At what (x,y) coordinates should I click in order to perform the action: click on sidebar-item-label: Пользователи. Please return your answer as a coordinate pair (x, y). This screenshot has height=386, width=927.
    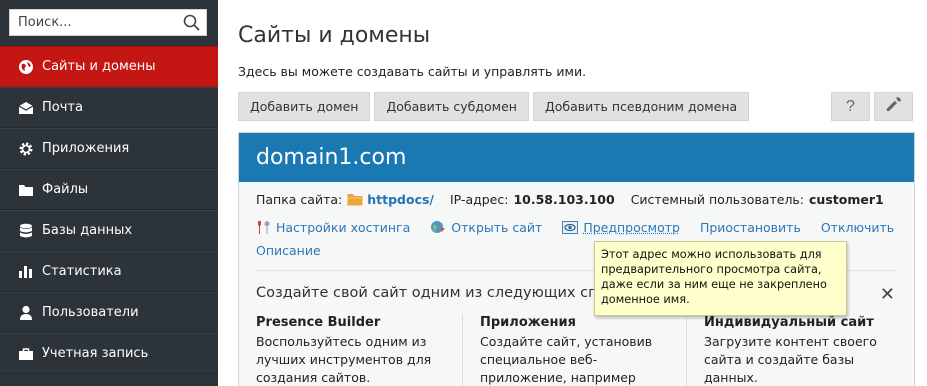
    Looking at the image, I should click on (90, 312).